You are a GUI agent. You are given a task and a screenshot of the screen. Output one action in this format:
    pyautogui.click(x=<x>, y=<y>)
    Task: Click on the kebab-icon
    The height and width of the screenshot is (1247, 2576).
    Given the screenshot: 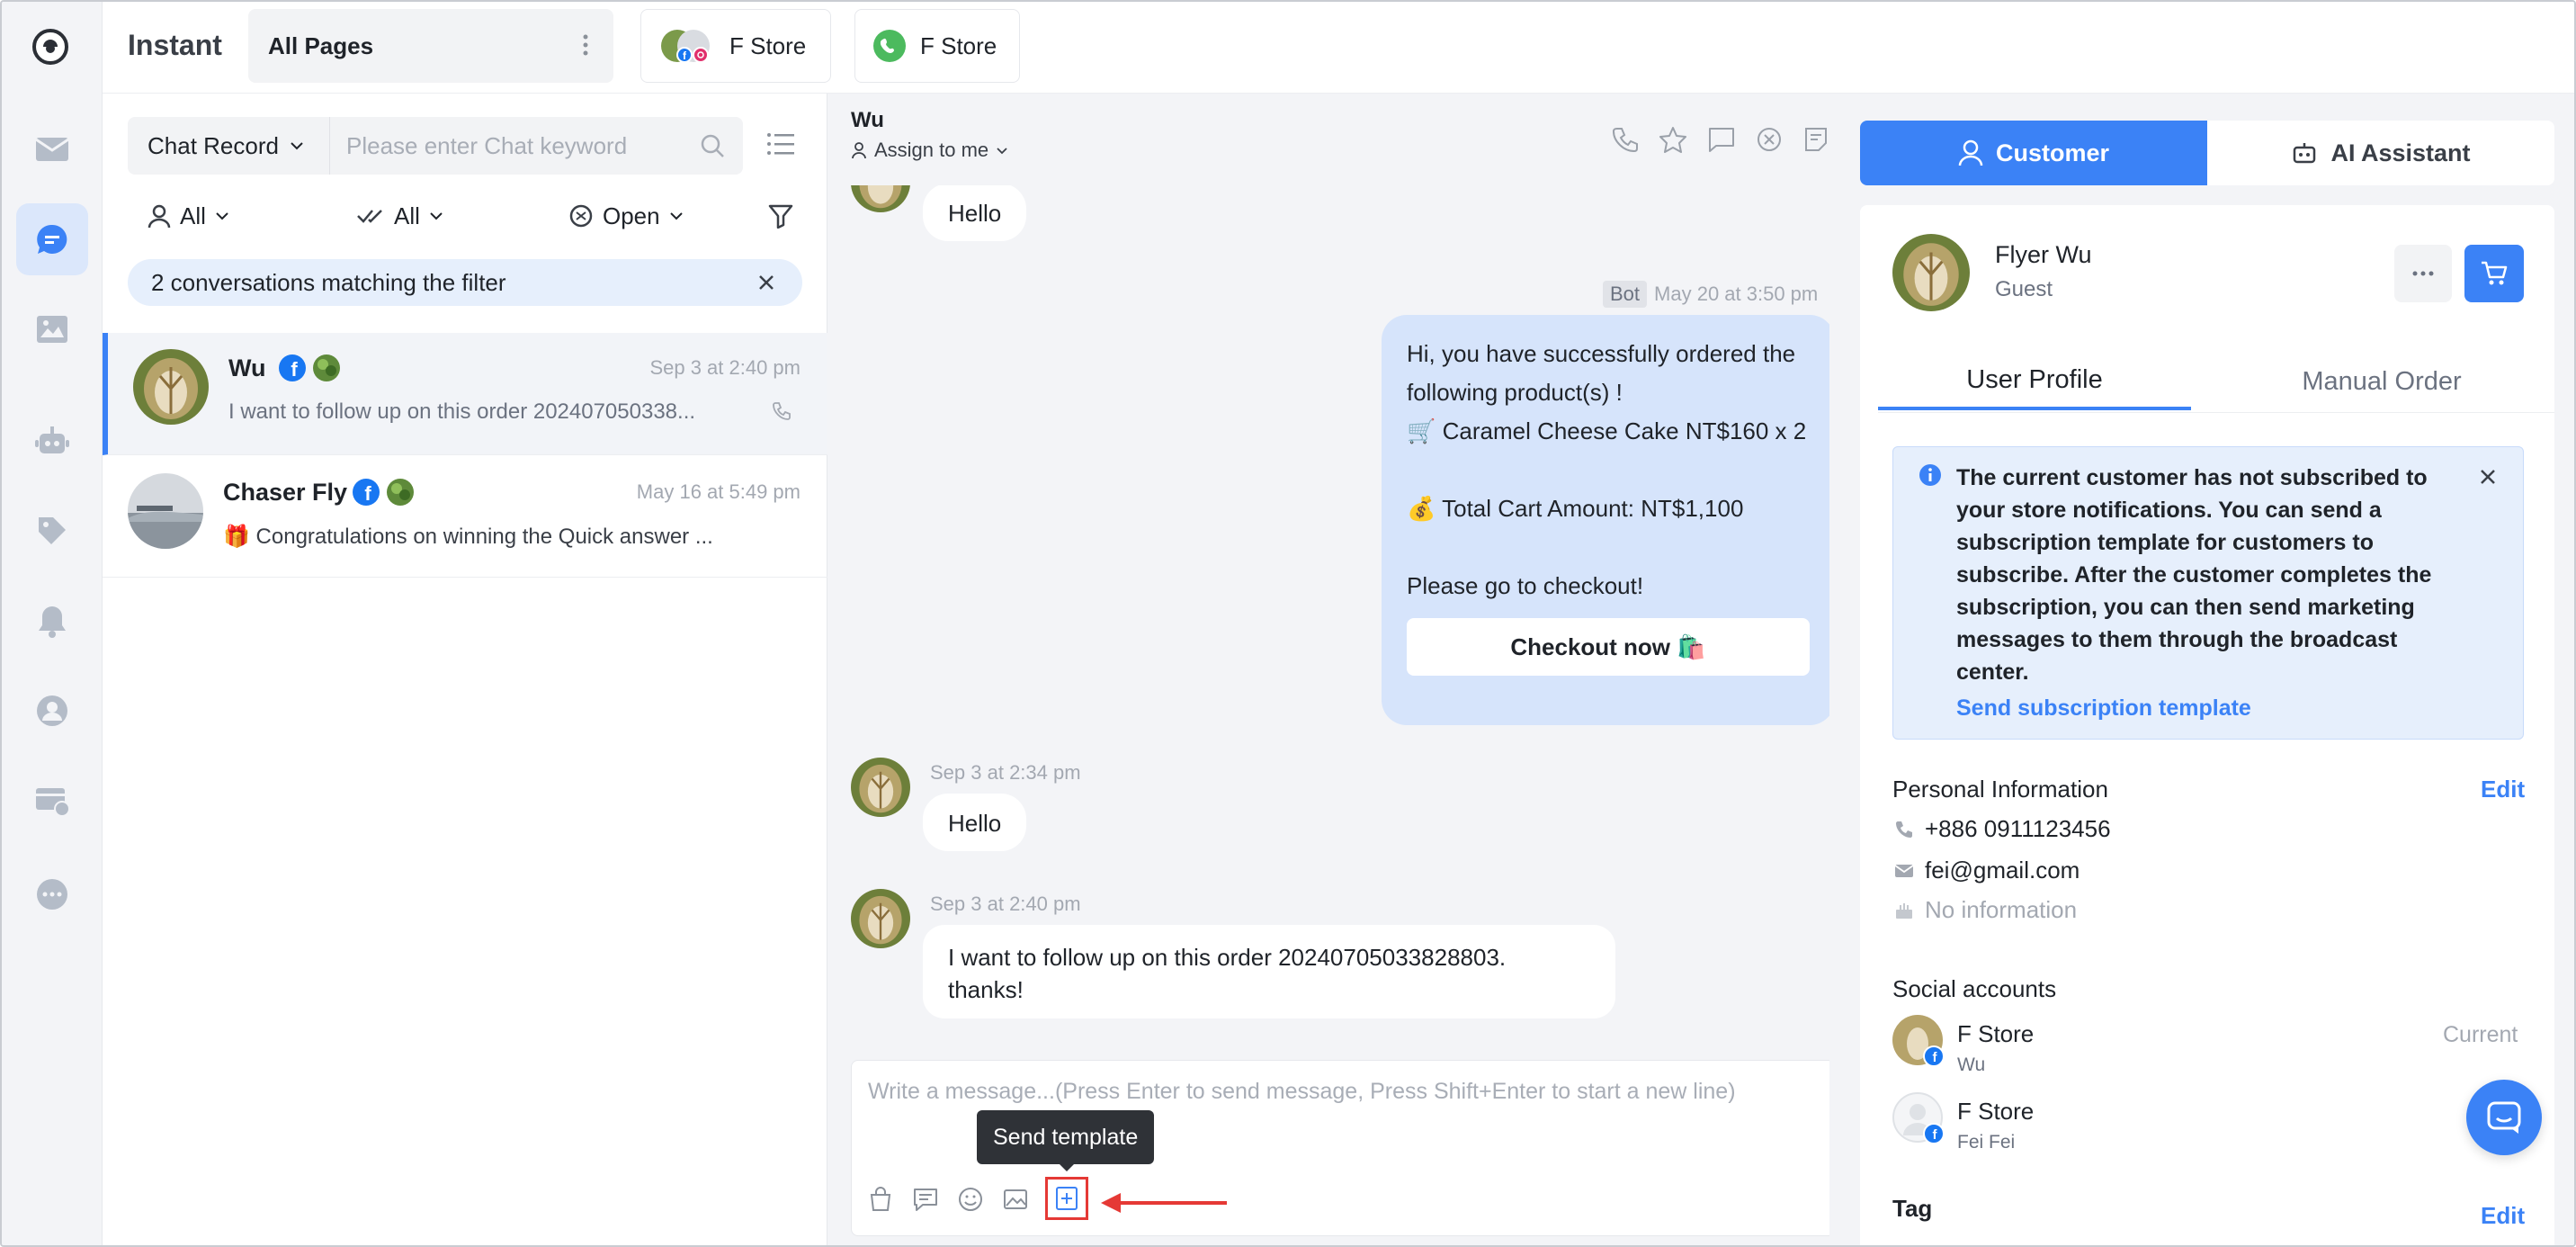 What is the action you would take?
    pyautogui.click(x=585, y=45)
    